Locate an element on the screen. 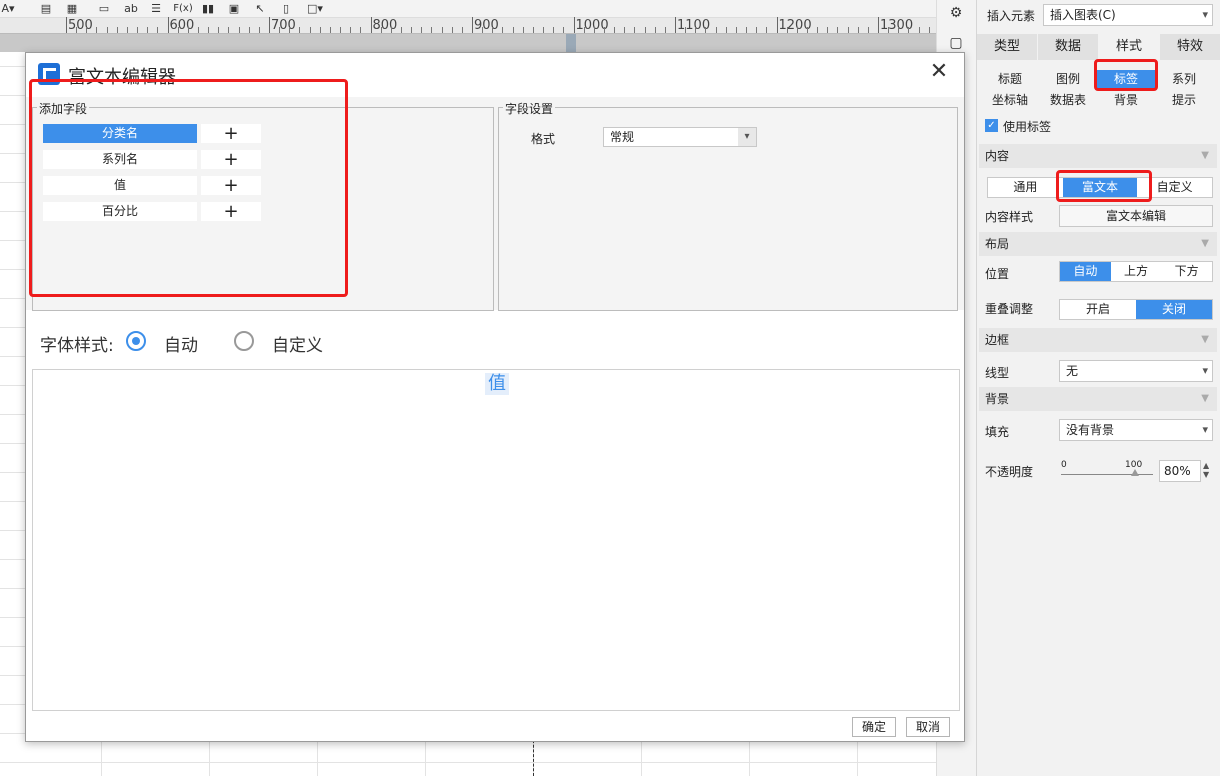 Image resolution: width=1220 pixels, height=776 pixels. panel-tabs: 类型 数据 样式 特效 is located at coordinates (1098, 47).